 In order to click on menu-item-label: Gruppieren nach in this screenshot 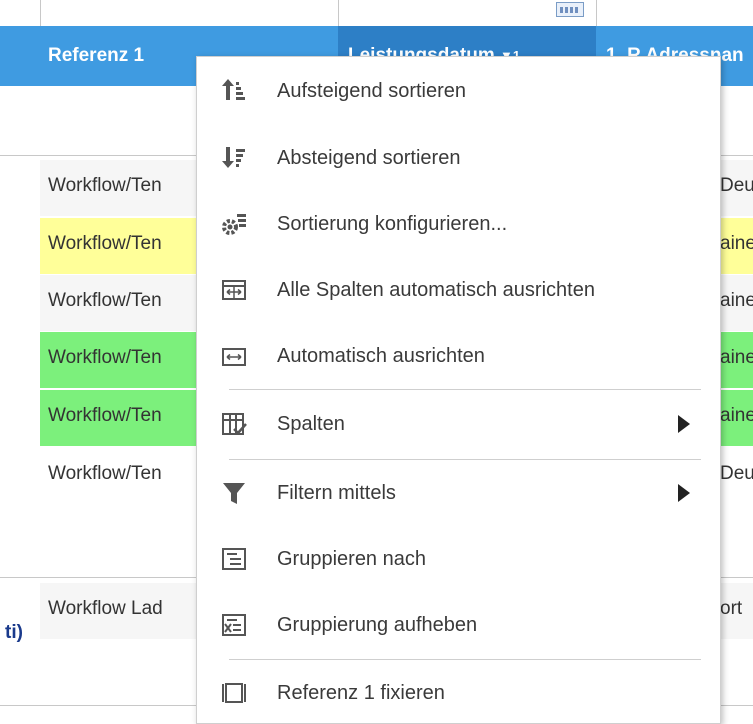, I will do `click(351, 558)`.